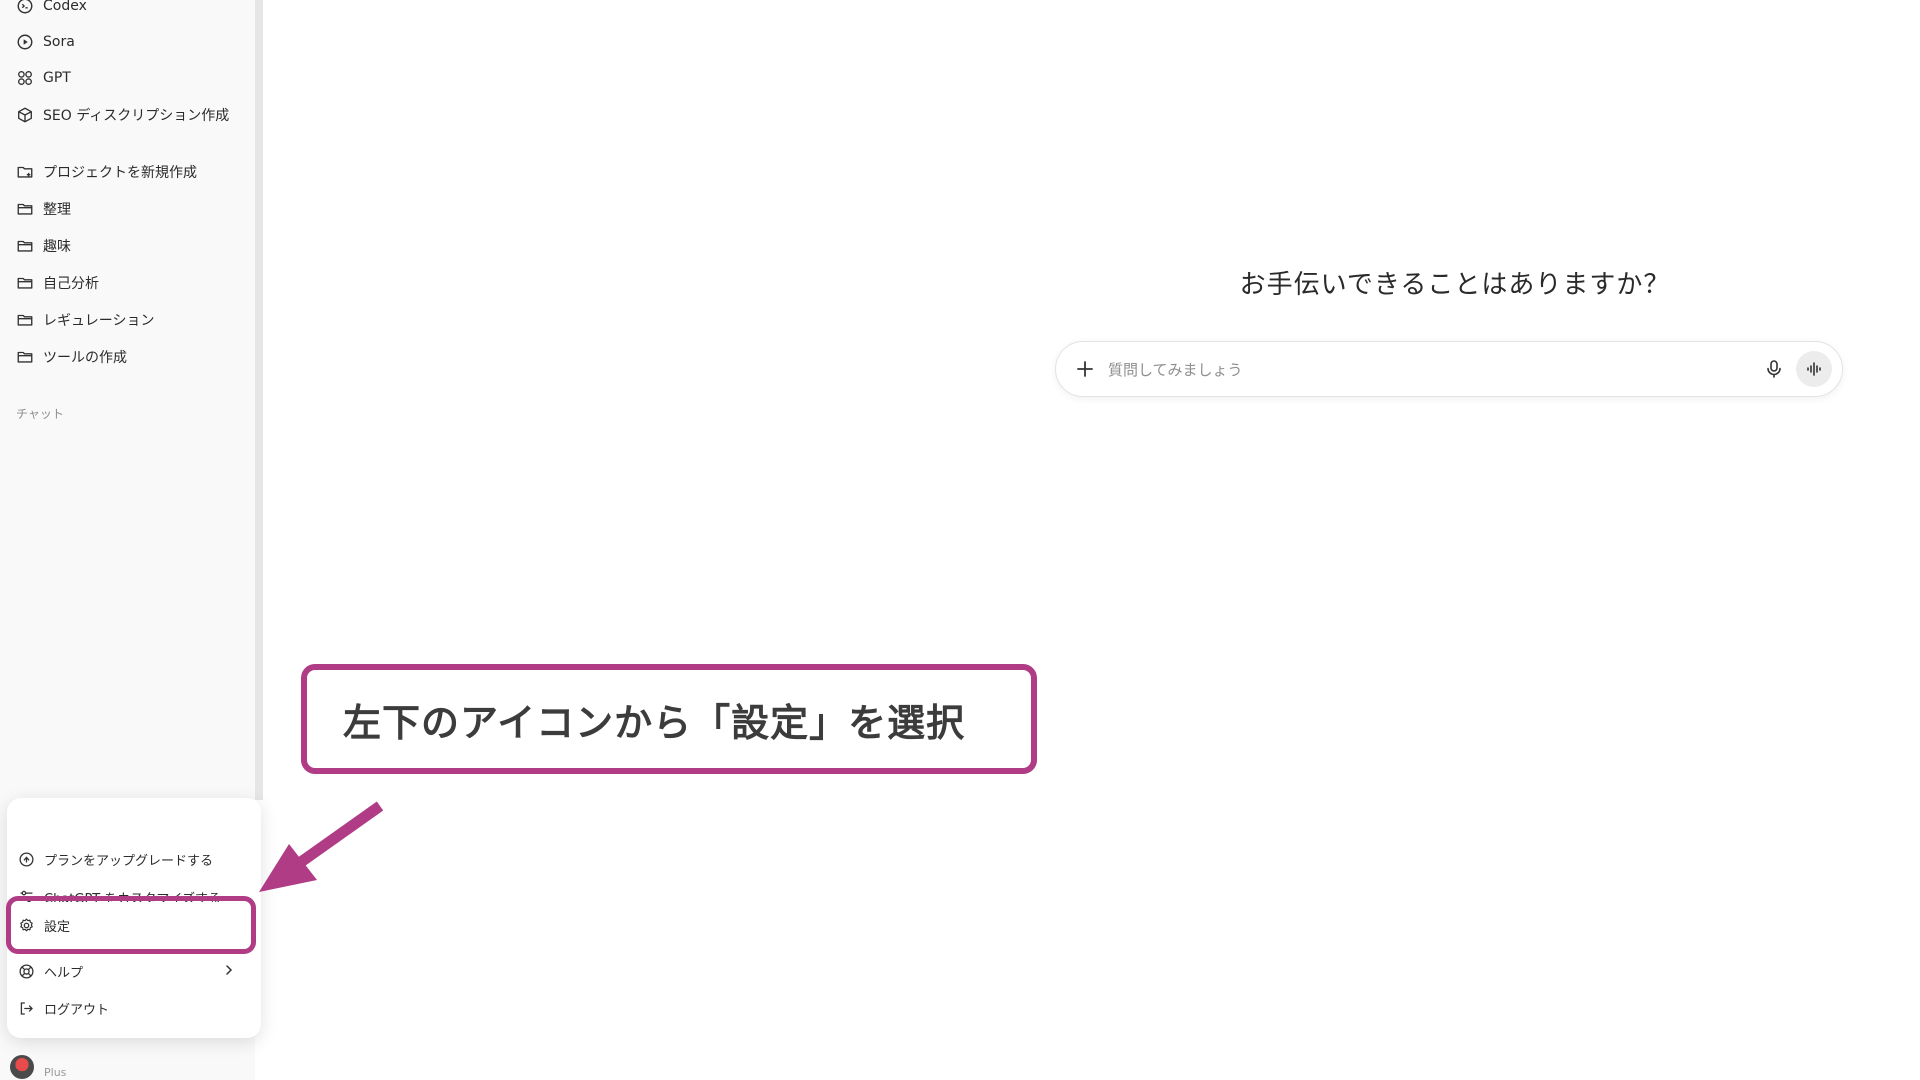 Image resolution: width=1920 pixels, height=1080 pixels. I want to click on sidebar-item-label: Codex, so click(65, 7).